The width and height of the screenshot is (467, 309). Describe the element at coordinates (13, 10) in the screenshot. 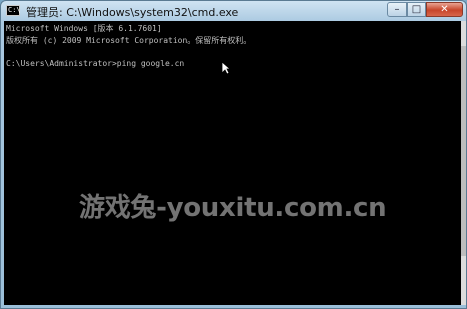

I see `cmd-icon: C:\` at that location.